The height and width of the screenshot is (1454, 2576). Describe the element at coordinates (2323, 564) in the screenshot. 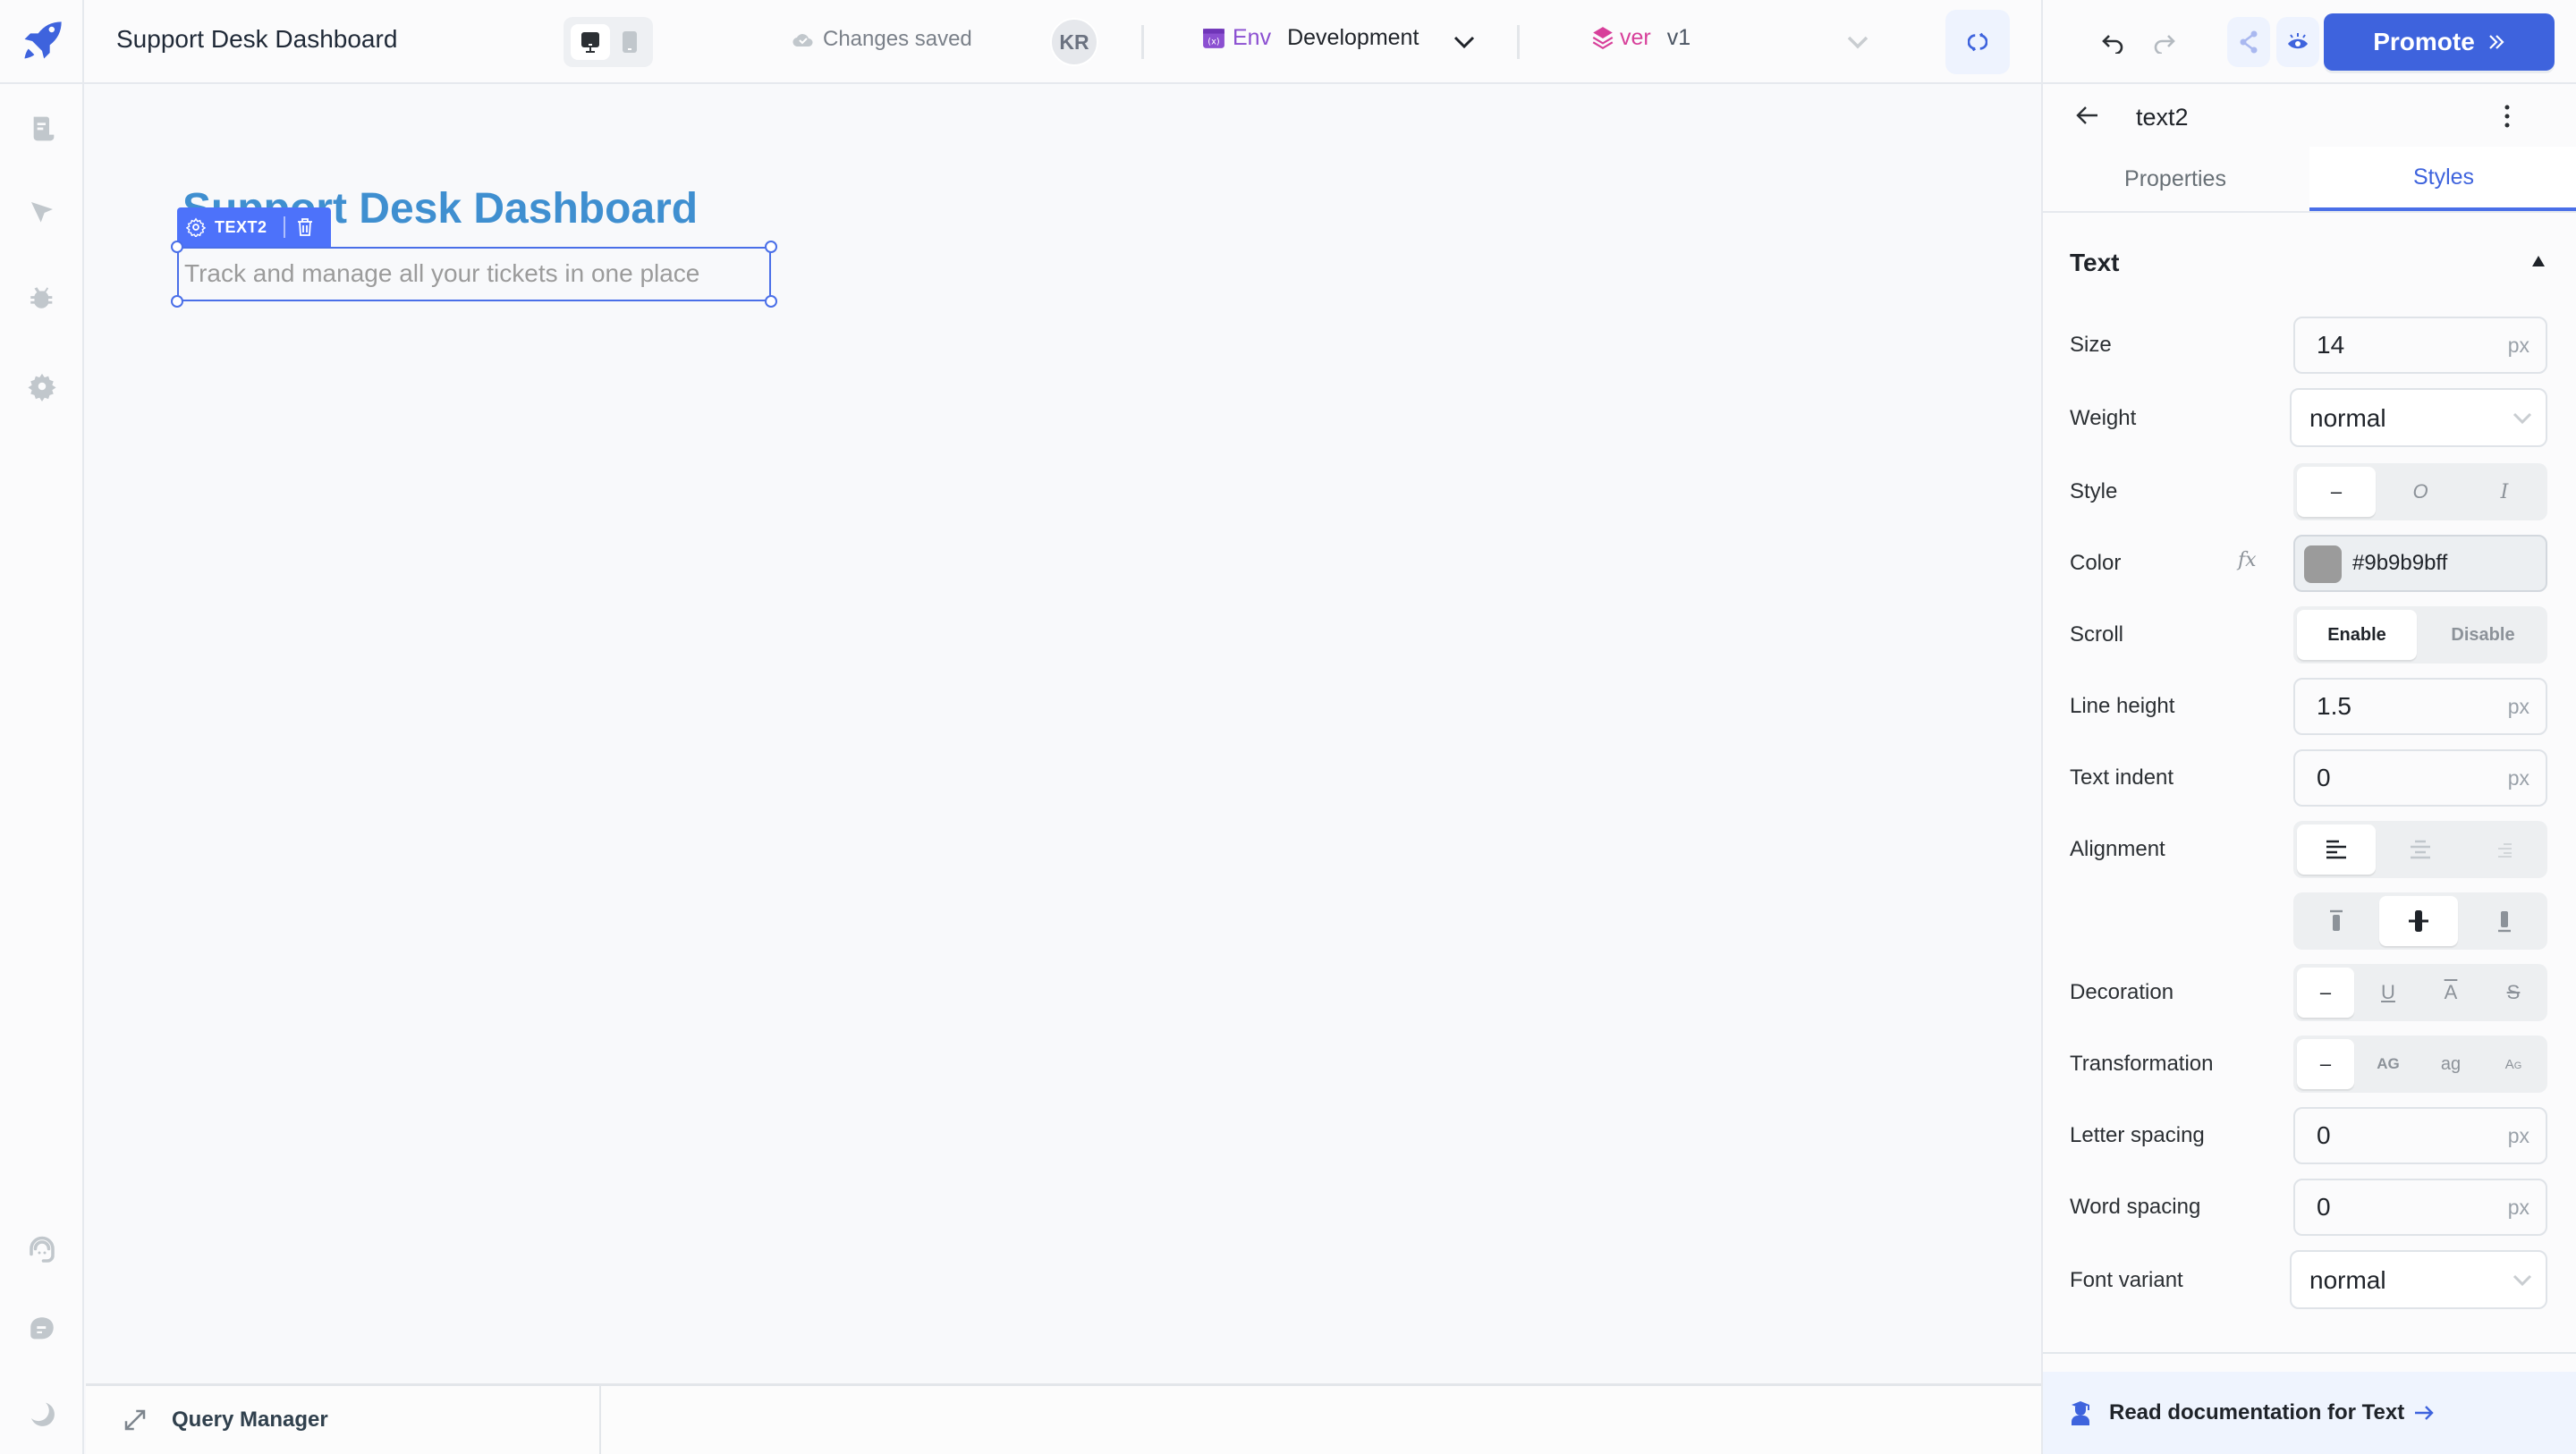

I see `color-swatch` at that location.